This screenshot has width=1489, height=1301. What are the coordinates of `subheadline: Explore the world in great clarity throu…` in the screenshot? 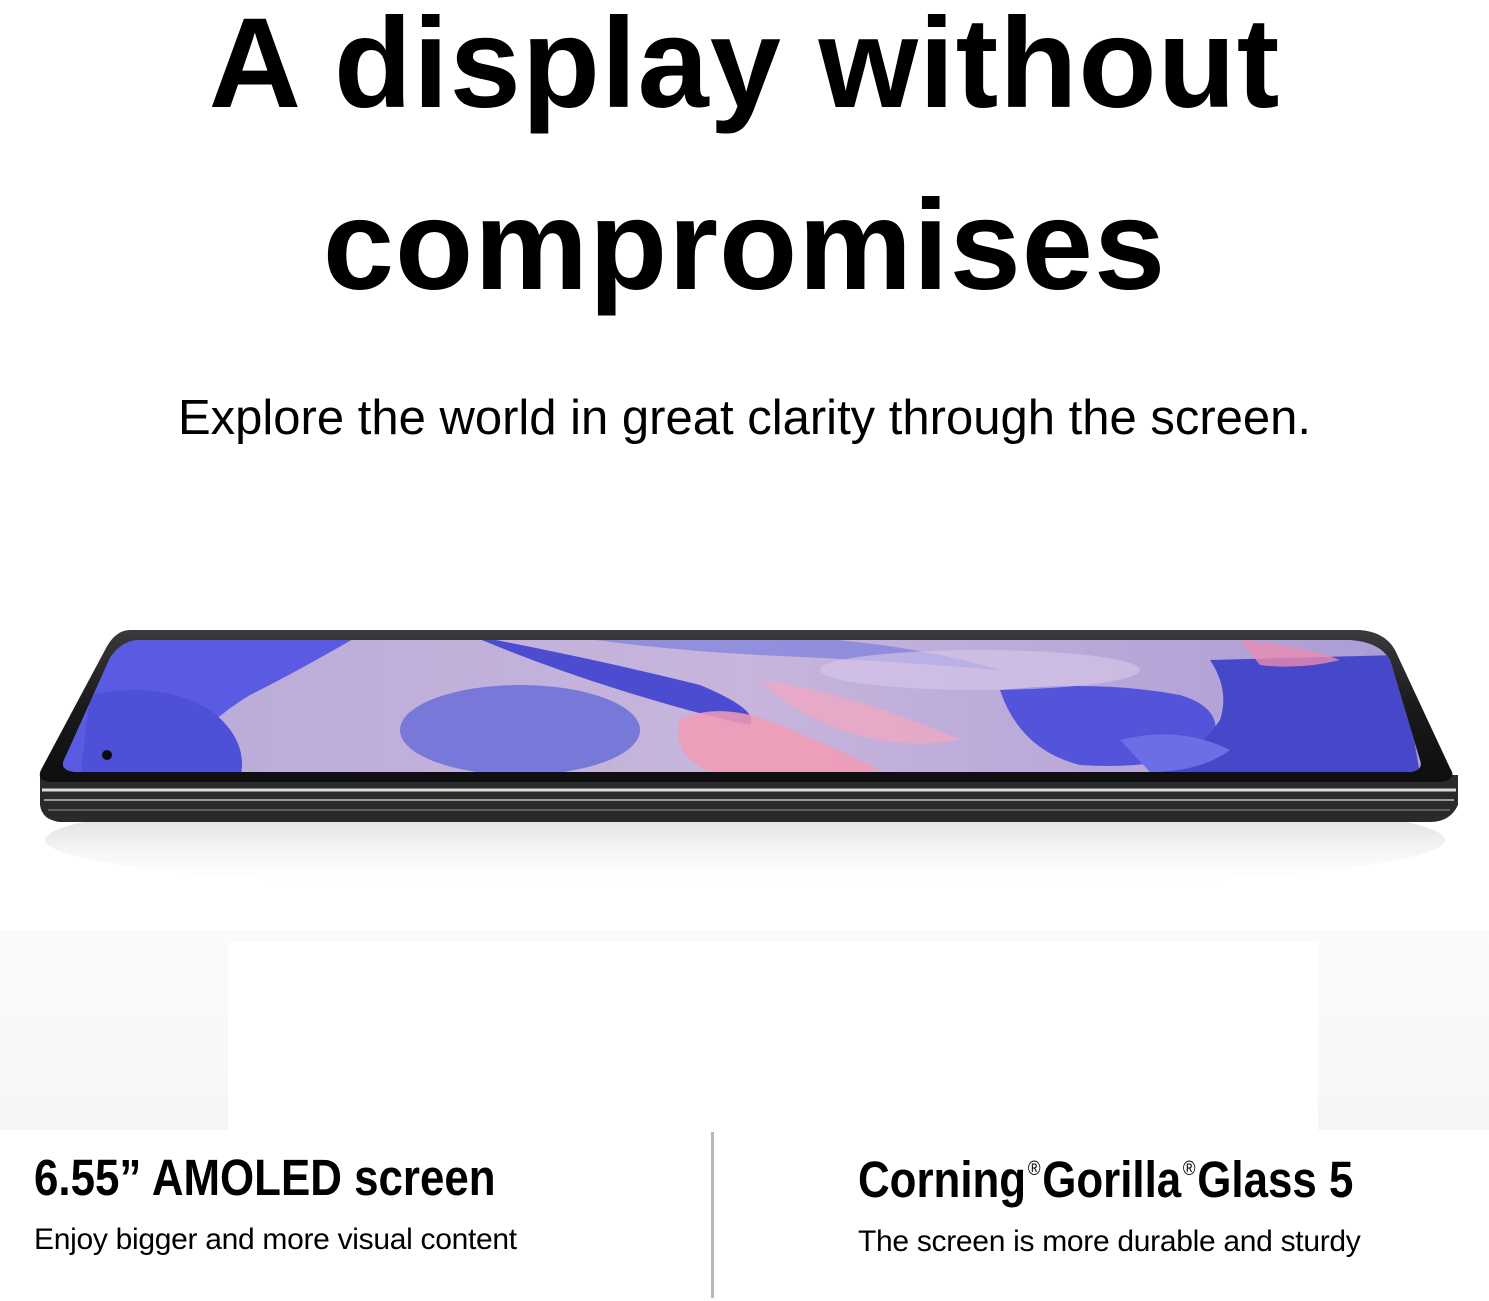 It's located at (744, 418).